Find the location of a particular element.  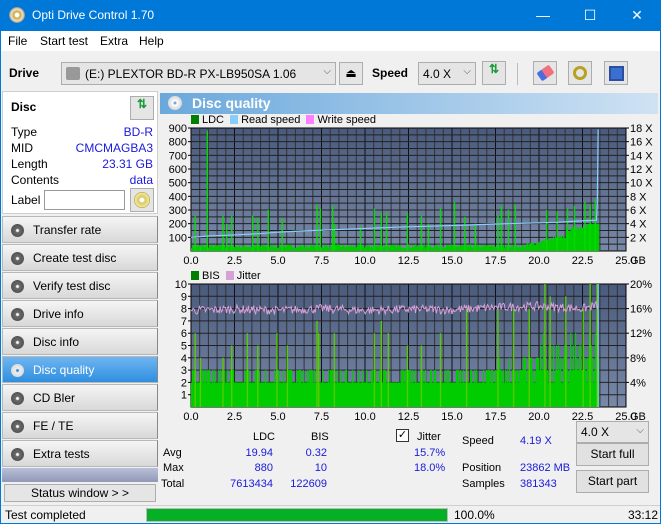

nav-label: FE / TE is located at coordinates (53, 426).